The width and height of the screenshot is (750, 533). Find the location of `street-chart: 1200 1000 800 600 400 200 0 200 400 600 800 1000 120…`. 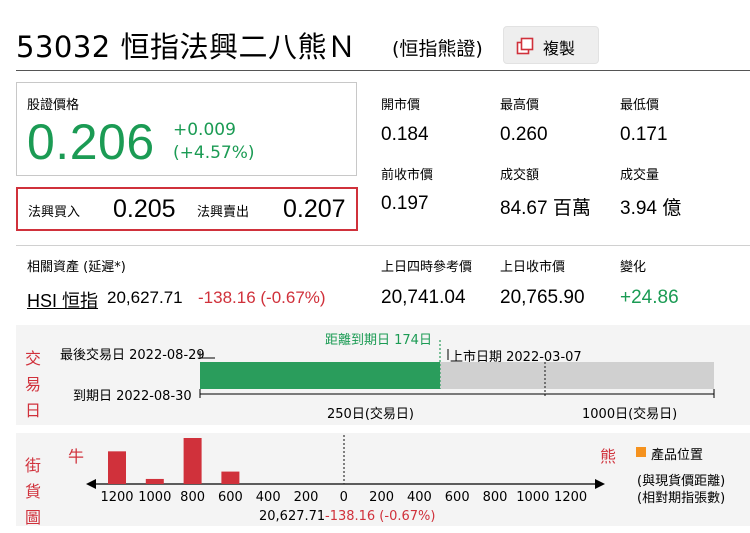

street-chart: 1200 1000 800 600 400 200 0 200 400 600 800 1000 120… is located at coordinates (345, 470).